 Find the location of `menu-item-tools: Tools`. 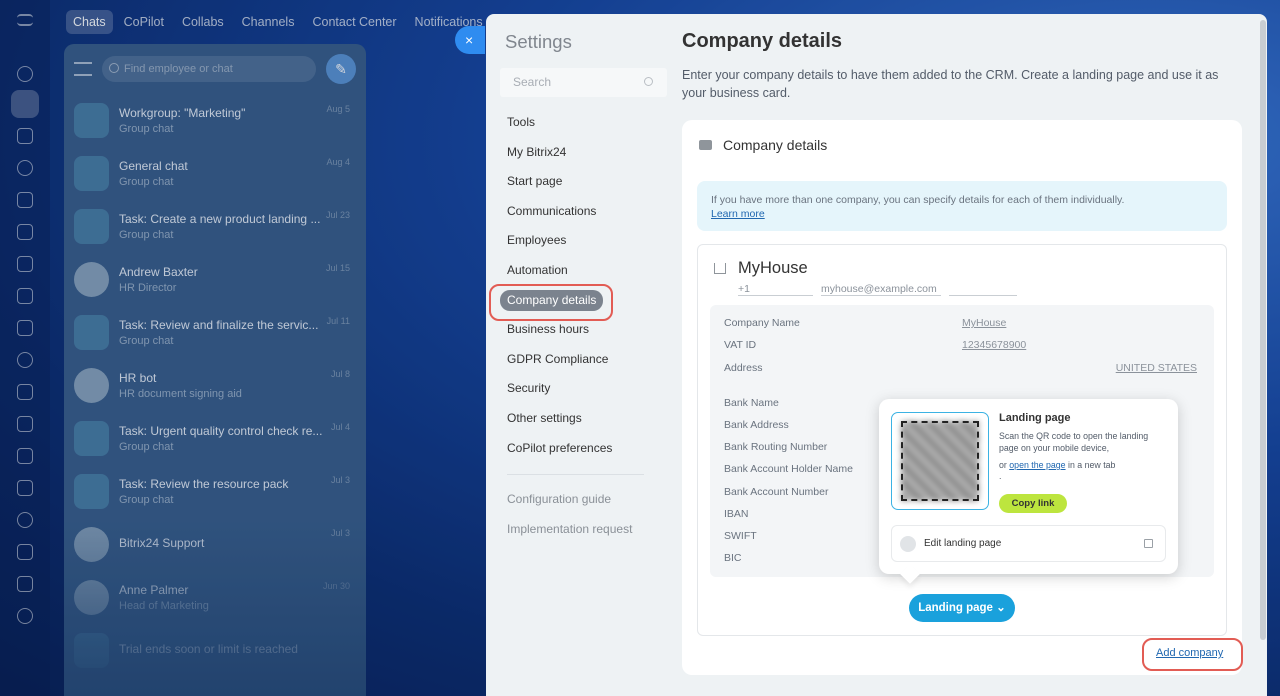

menu-item-tools: Tools is located at coordinates (577, 130).